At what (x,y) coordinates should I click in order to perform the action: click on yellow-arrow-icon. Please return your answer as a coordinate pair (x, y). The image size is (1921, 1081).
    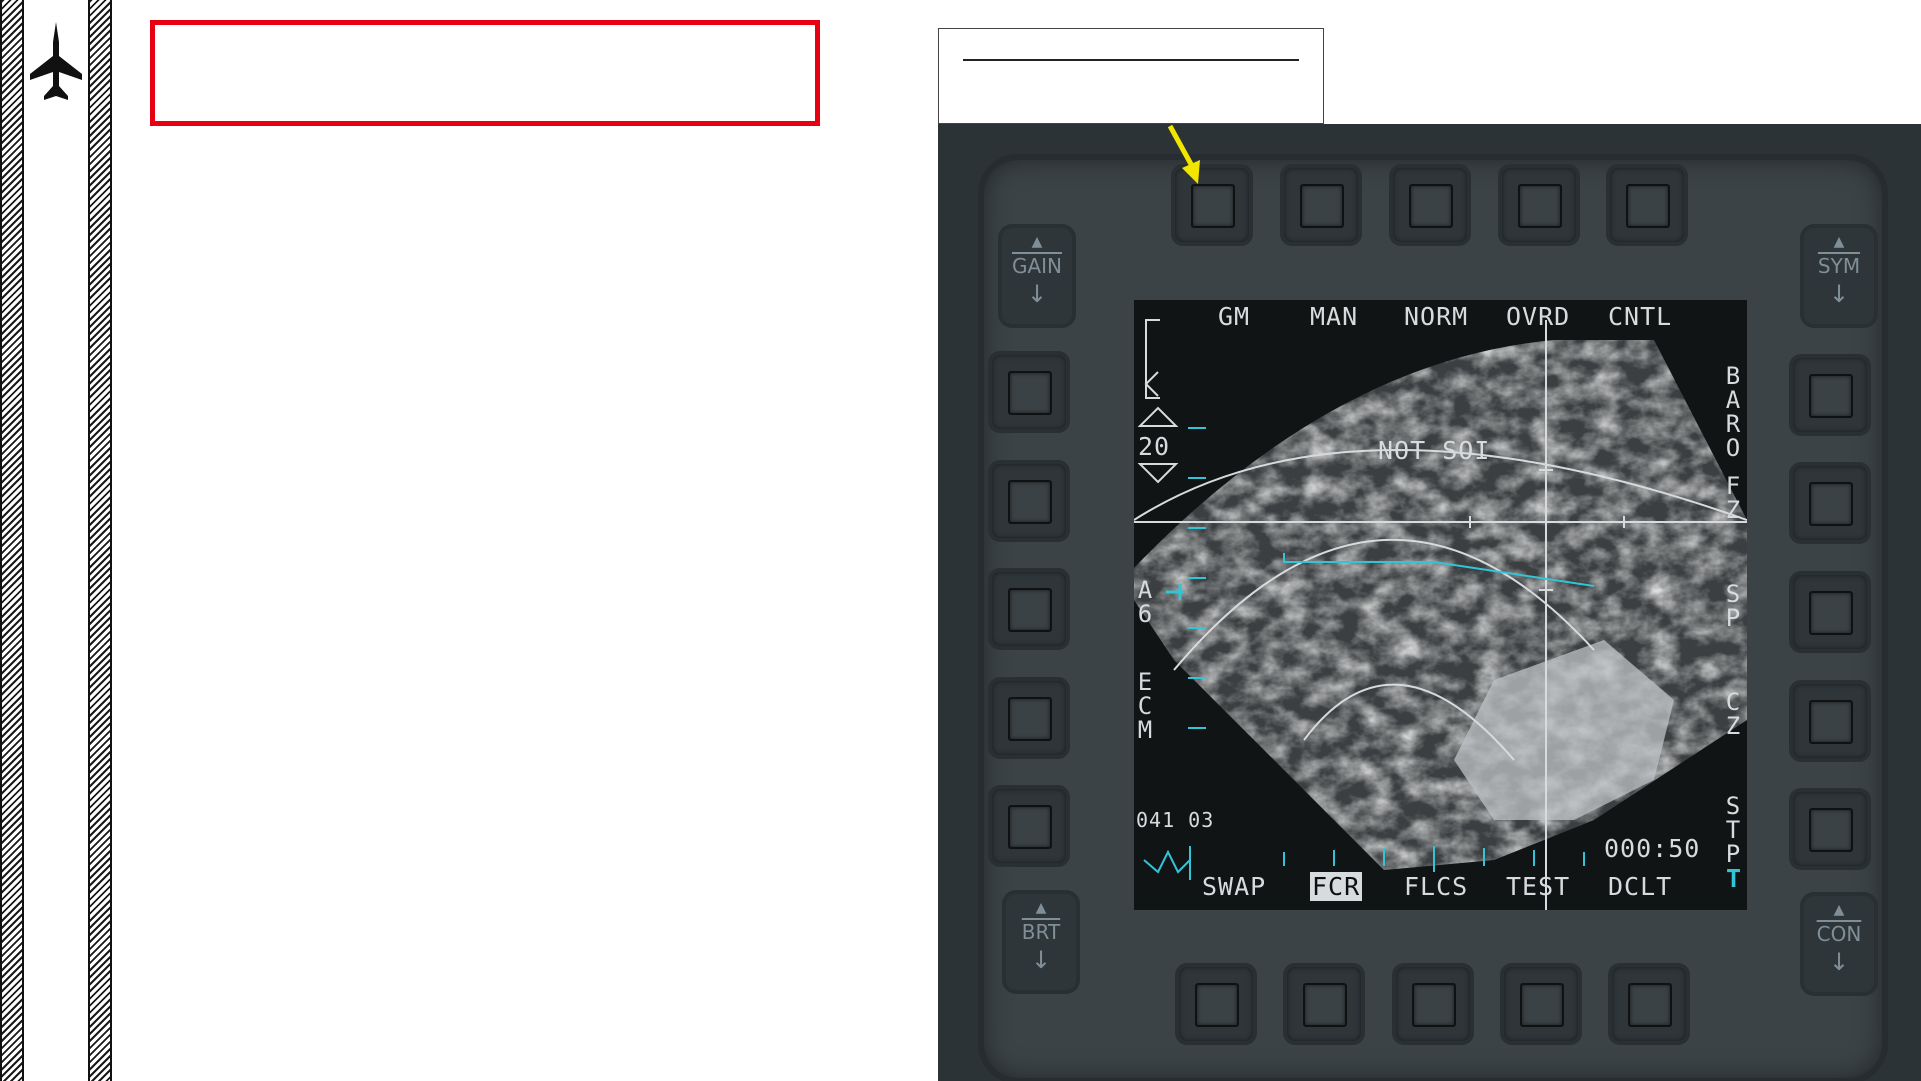
    Looking at the image, I should click on (1183, 154).